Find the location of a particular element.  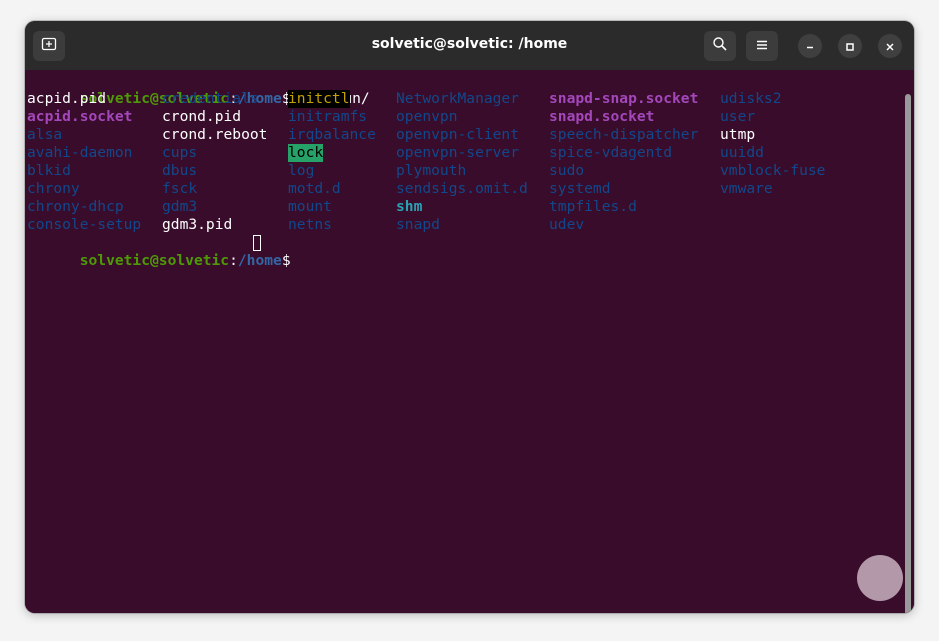

listing-entry: chrony is located at coordinates (53, 188).